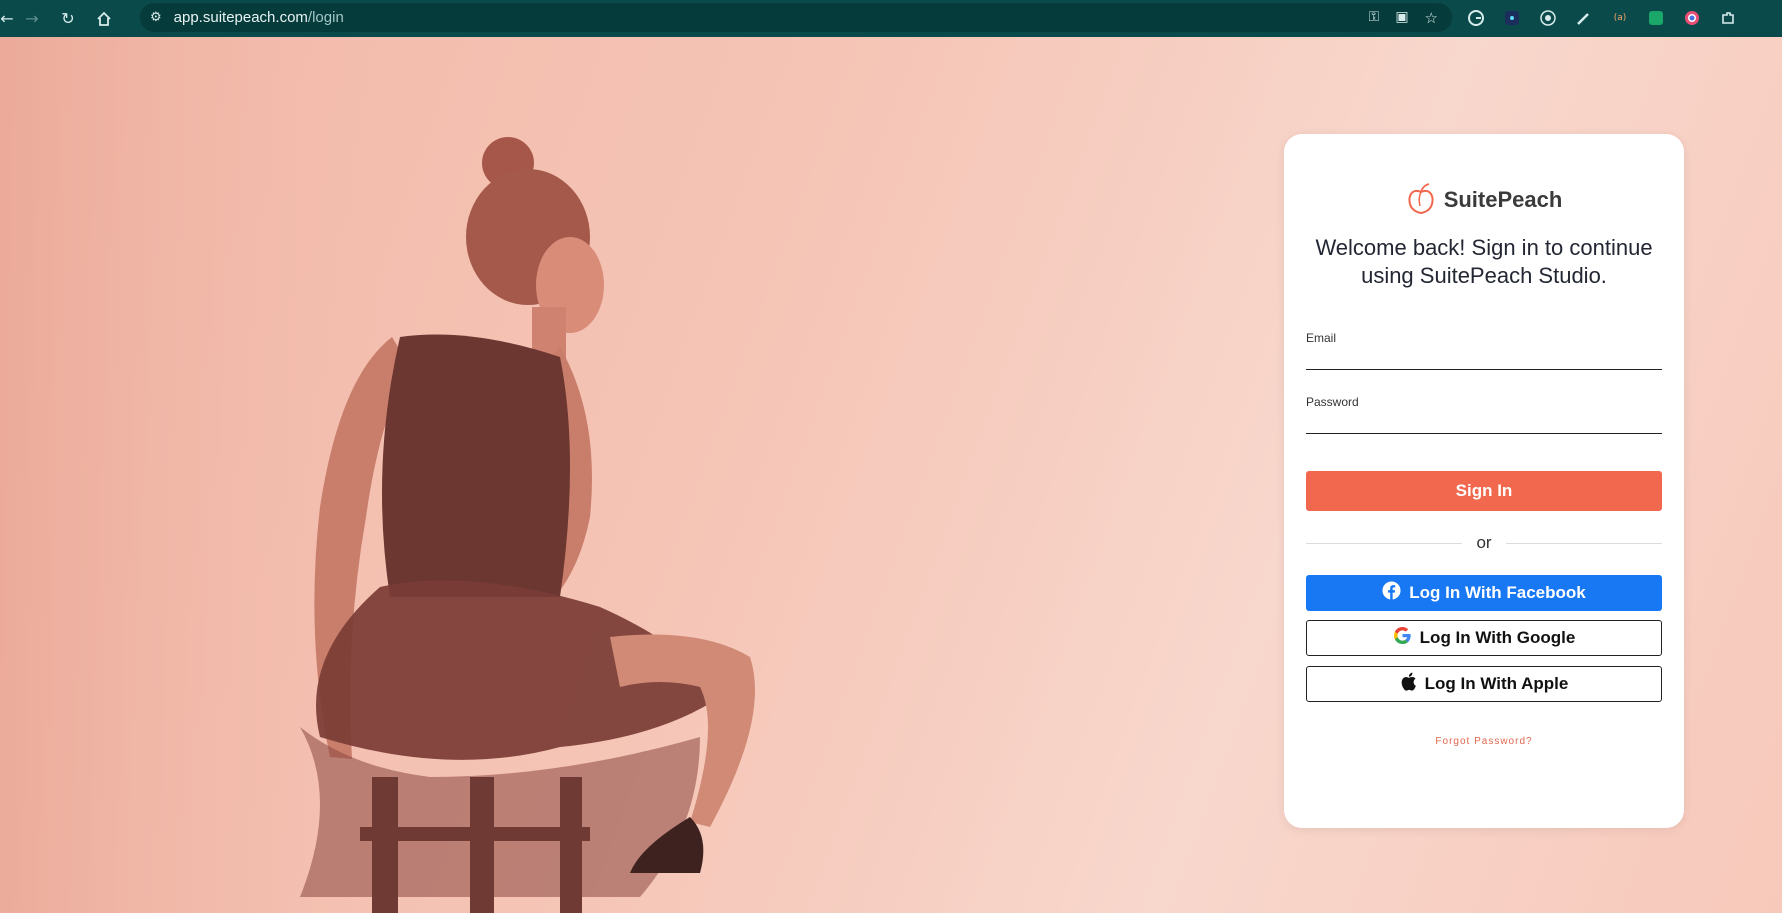  I want to click on apple-login-button: Log In With Apple, so click(1484, 684).